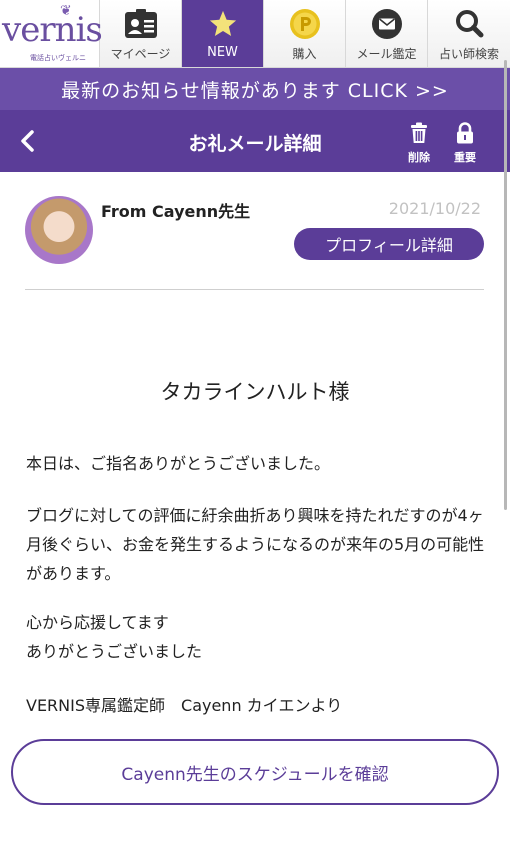 The width and height of the screenshot is (510, 864). I want to click on title-bar: お礼メール詳細 削除 重要, so click(255, 141).